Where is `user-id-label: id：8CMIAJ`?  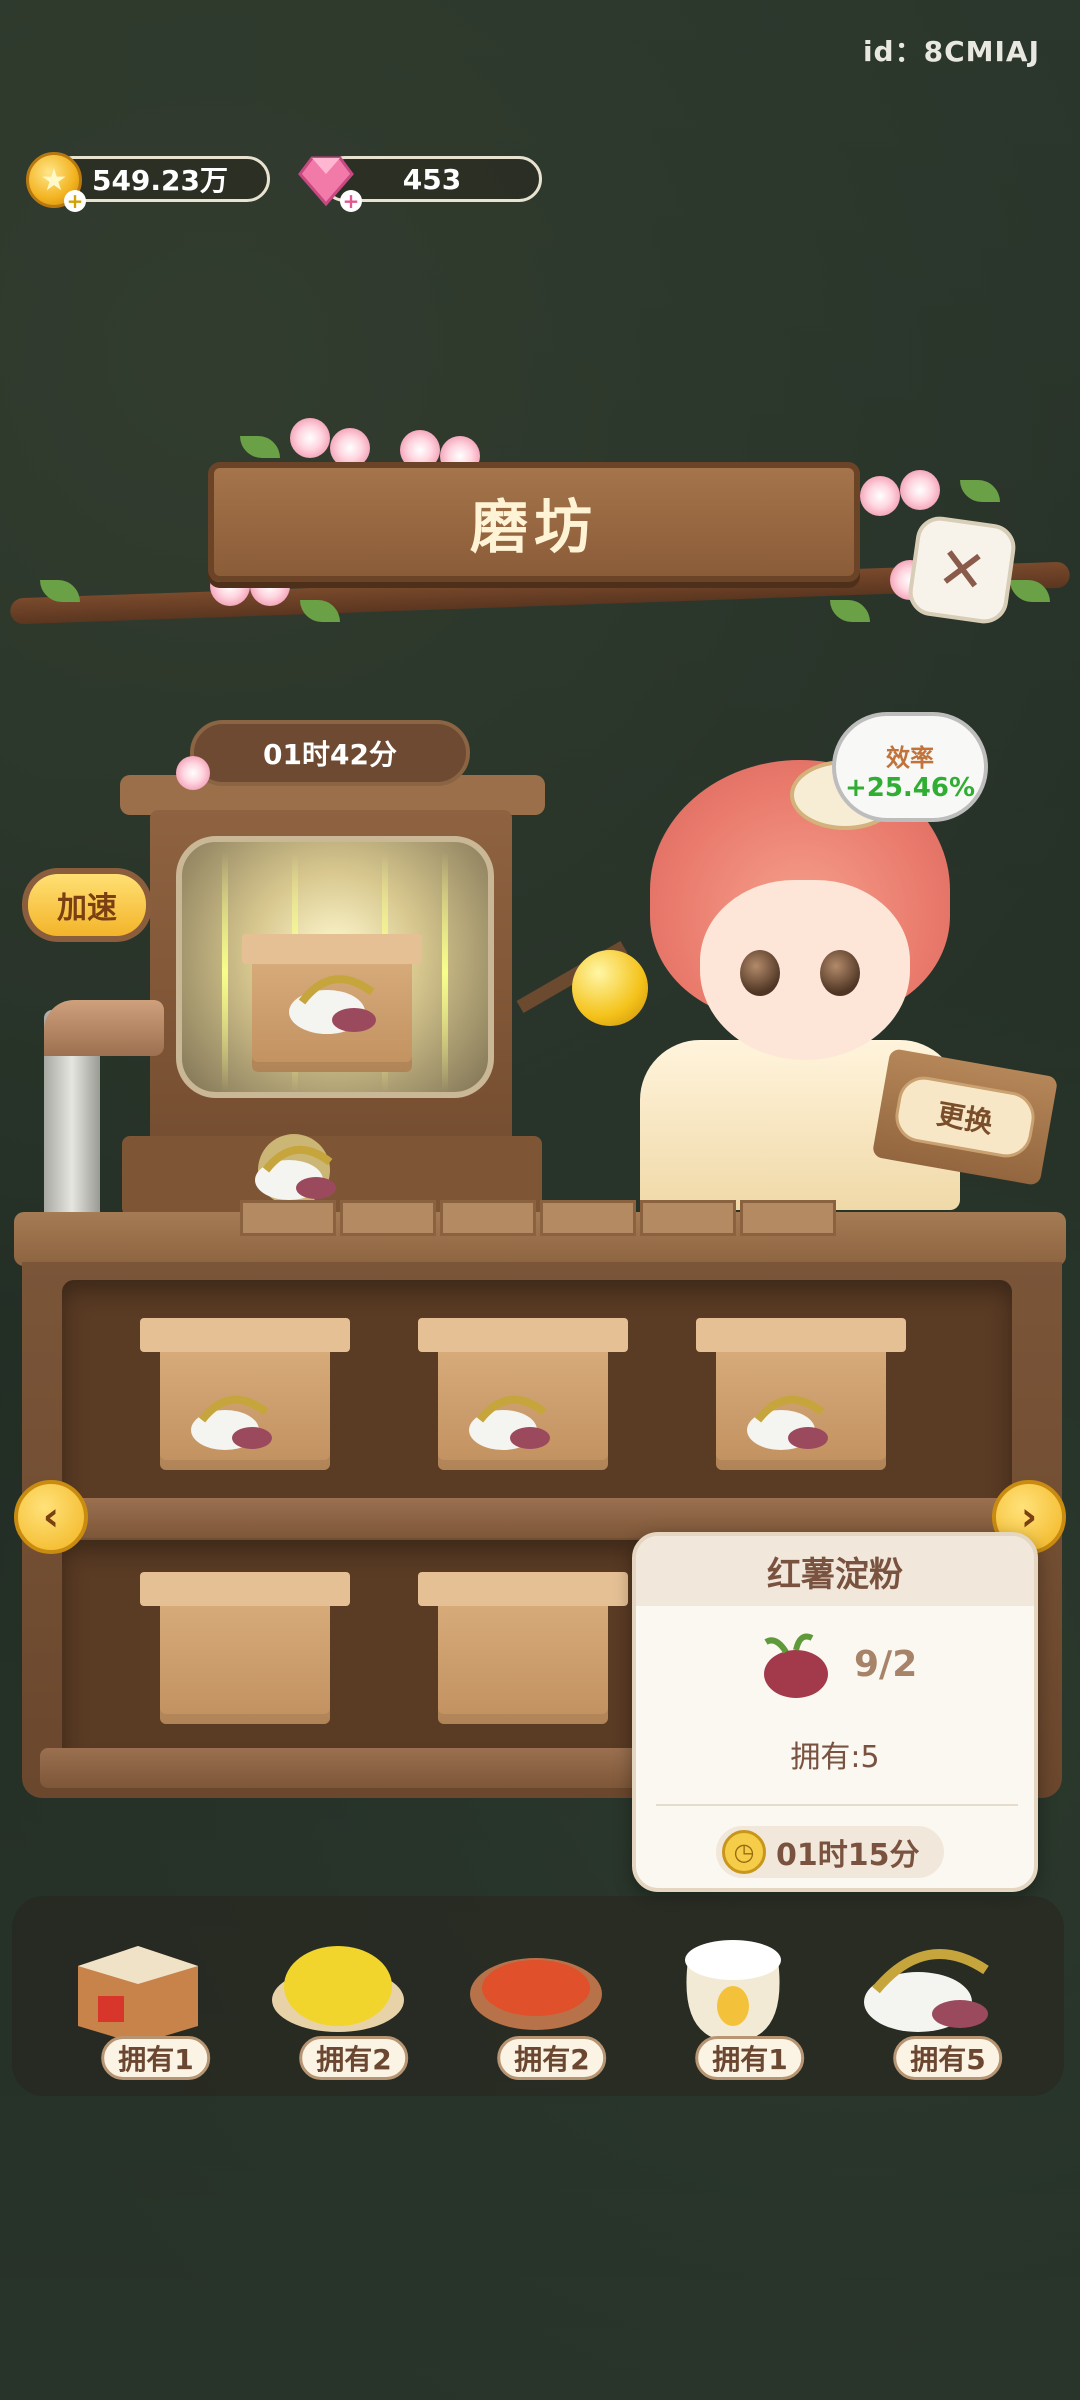
user-id-label: id：8CMIAJ is located at coordinates (951, 51).